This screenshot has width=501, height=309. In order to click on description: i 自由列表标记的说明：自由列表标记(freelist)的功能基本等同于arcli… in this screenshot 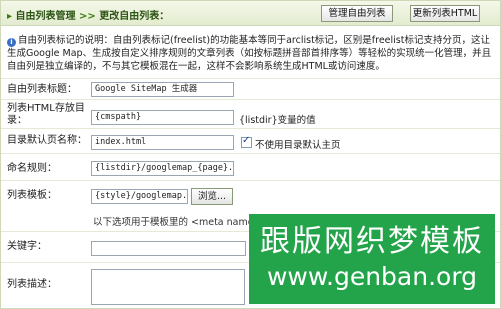, I will do `click(251, 53)`.